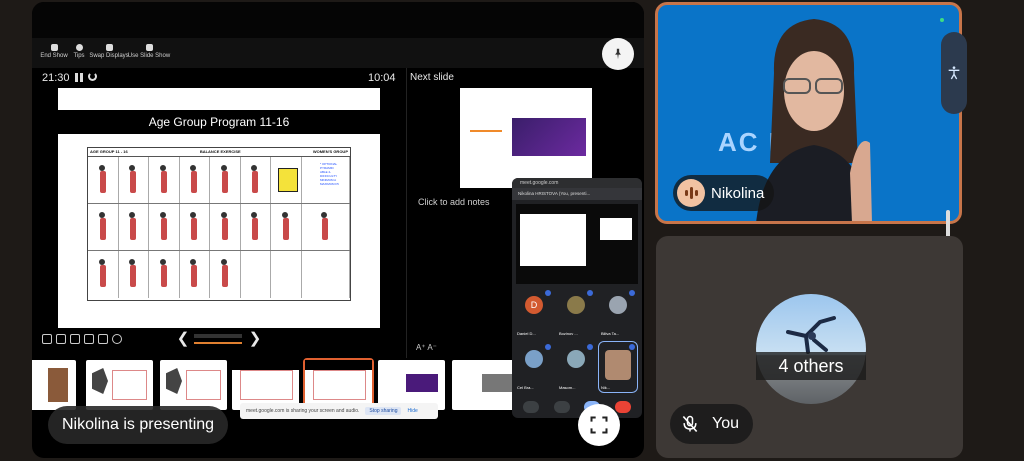 This screenshot has width=1024, height=461. I want to click on next-slide-preview, so click(526, 138).